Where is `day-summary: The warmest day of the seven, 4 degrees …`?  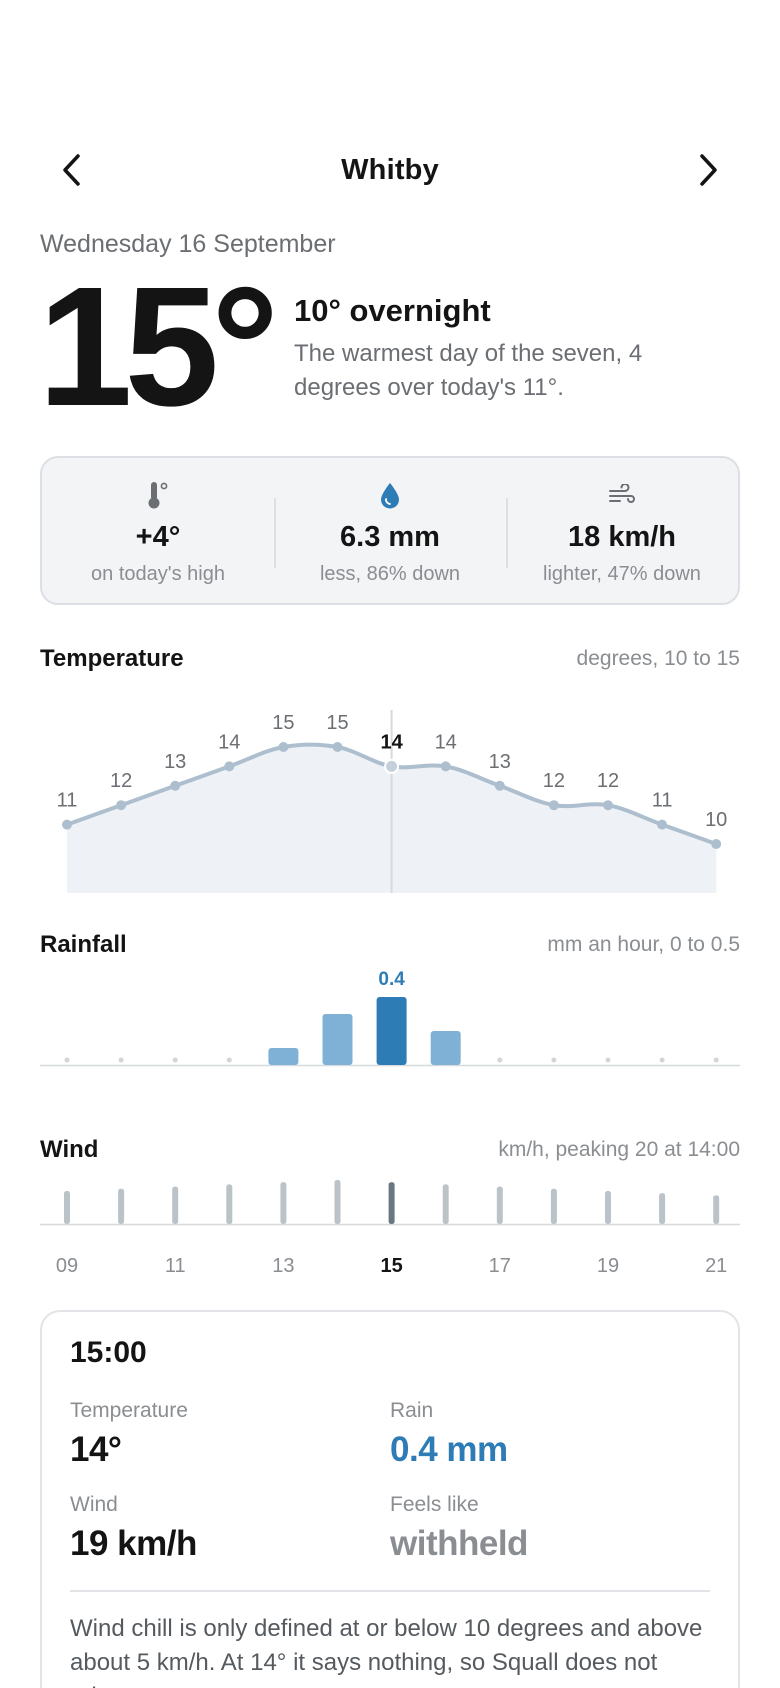
day-summary: The warmest day of the seven, 4 degrees … is located at coordinates (468, 370).